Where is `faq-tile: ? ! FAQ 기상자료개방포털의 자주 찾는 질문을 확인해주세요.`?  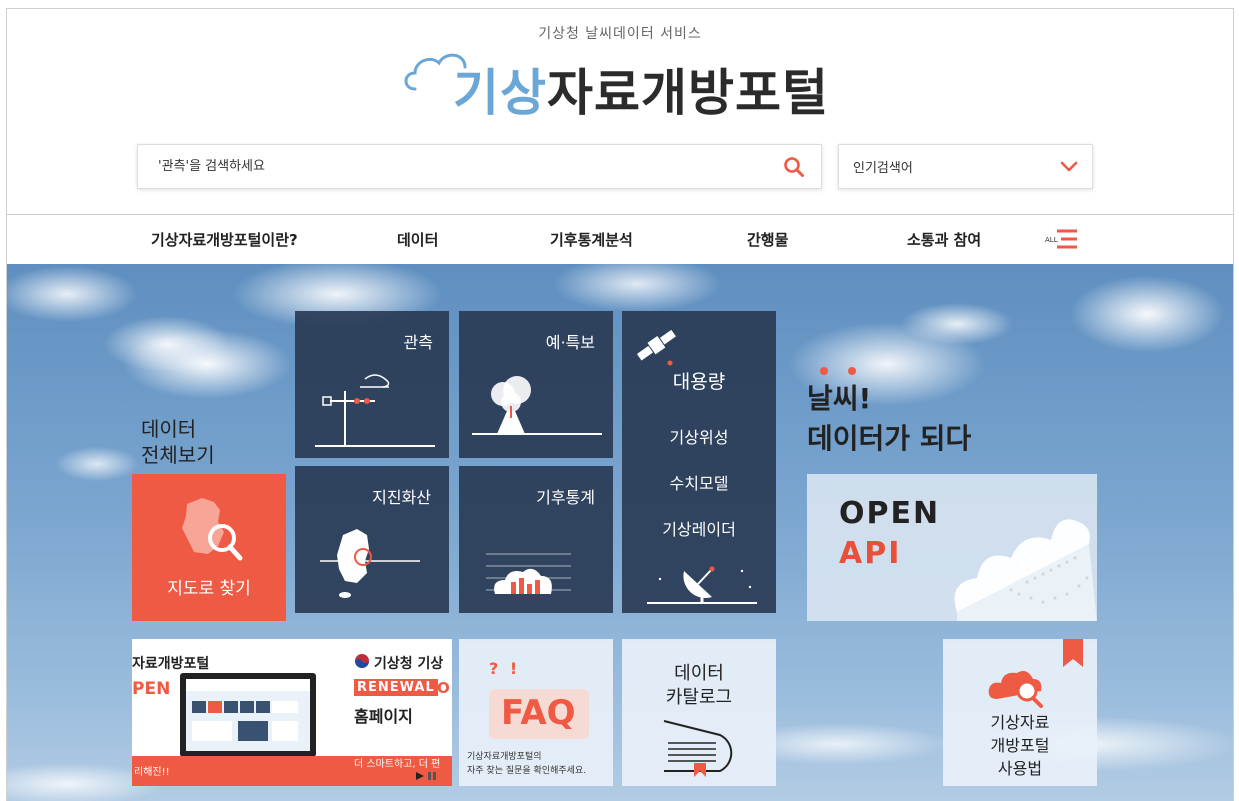 faq-tile: ? ! FAQ 기상자료개방포털의 자주 찾는 질문을 확인해주세요. is located at coordinates (536, 712).